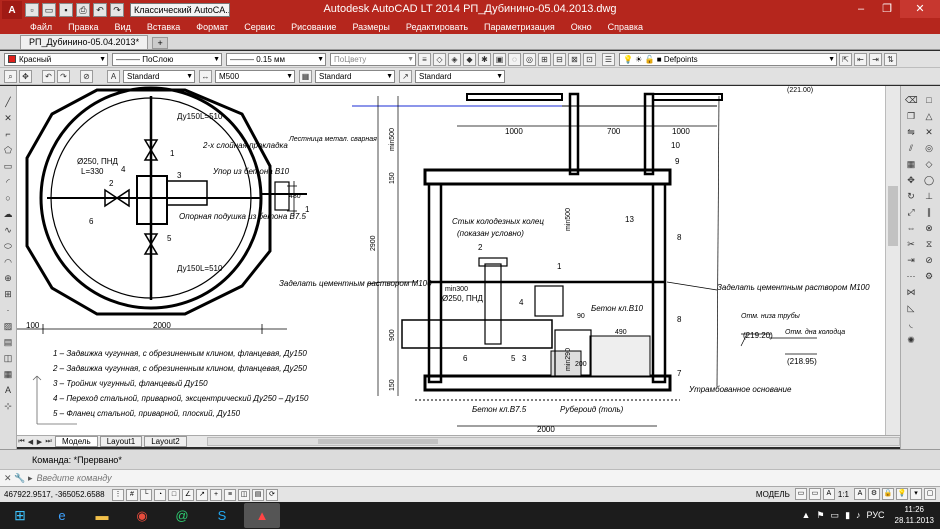 This screenshot has height=529, width=940. I want to click on table-style-icon: ▦, so click(305, 76).